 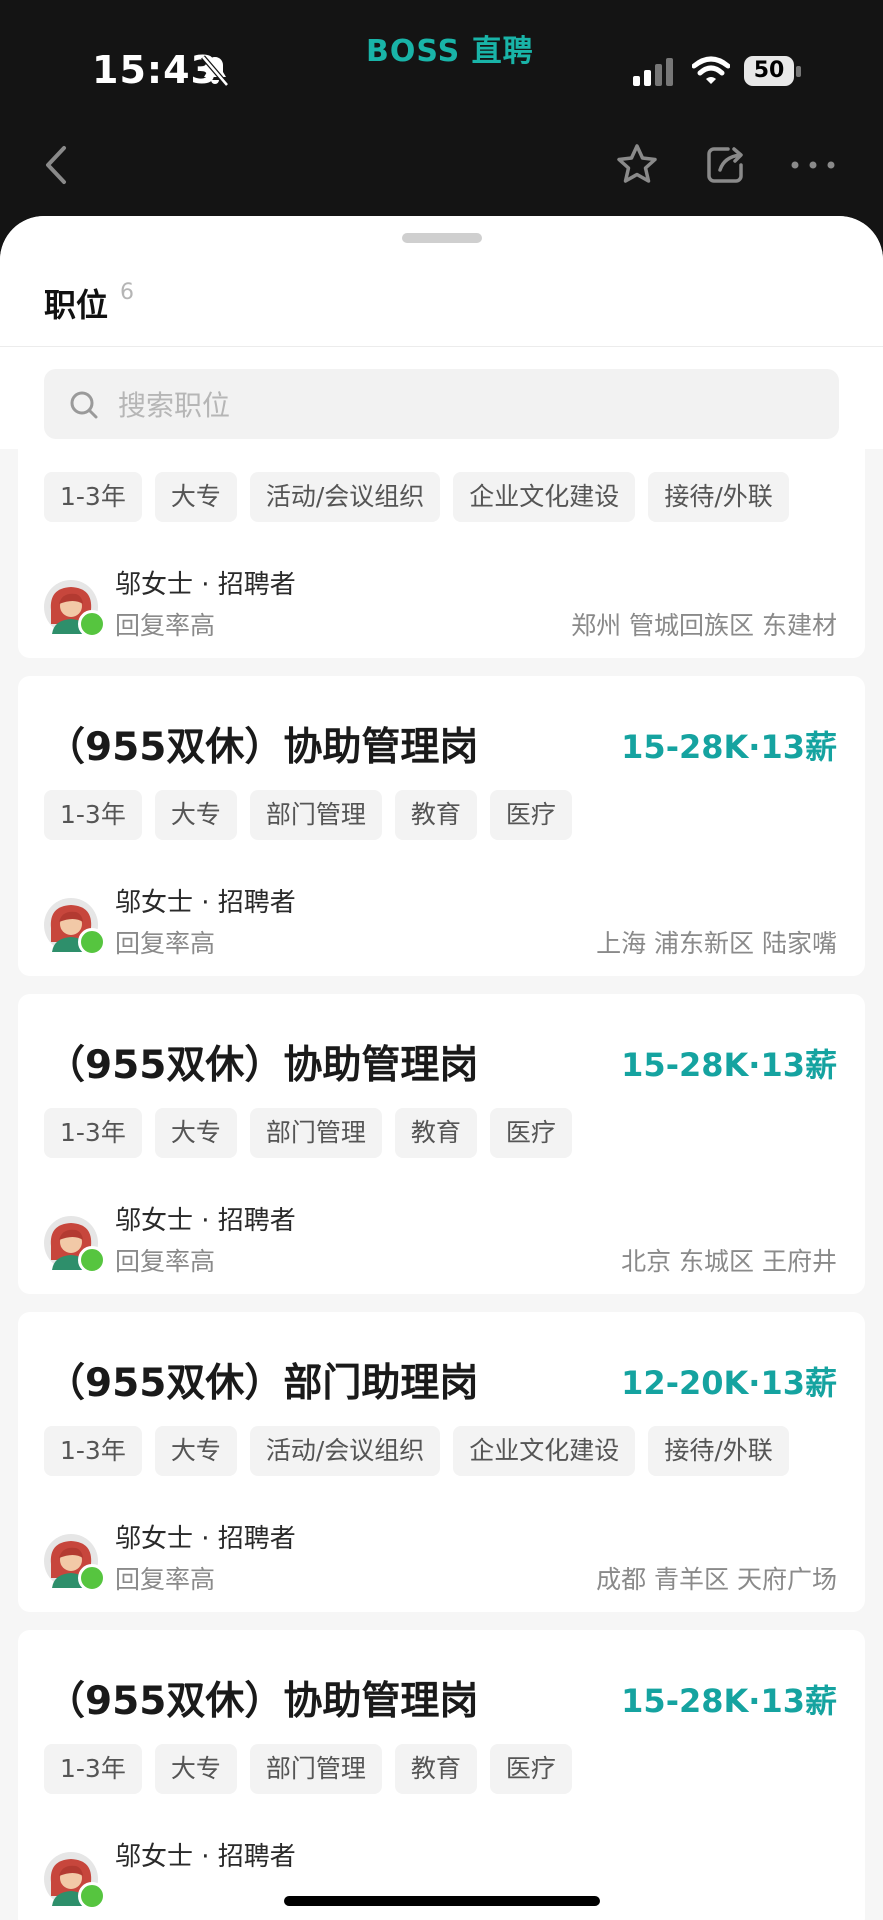 What do you see at coordinates (441, 70) in the screenshot?
I see `status-bar: 15:43 BOSS 直聘 50` at bounding box center [441, 70].